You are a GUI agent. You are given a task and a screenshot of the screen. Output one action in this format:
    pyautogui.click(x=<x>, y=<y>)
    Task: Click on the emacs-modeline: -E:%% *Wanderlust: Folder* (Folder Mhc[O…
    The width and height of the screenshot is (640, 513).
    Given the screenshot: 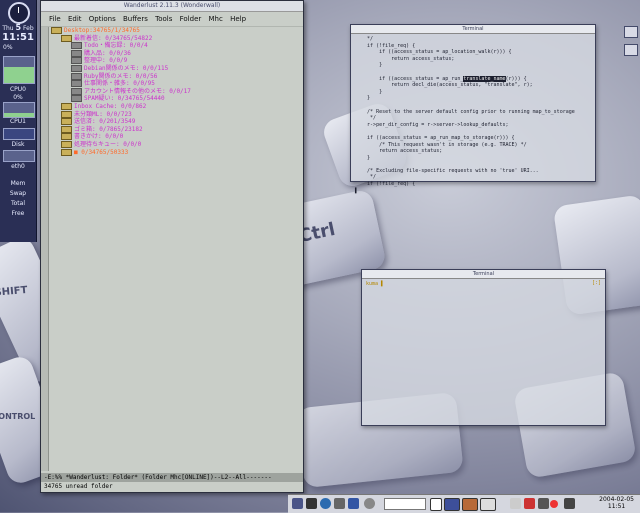 What is the action you would take?
    pyautogui.click(x=172, y=477)
    